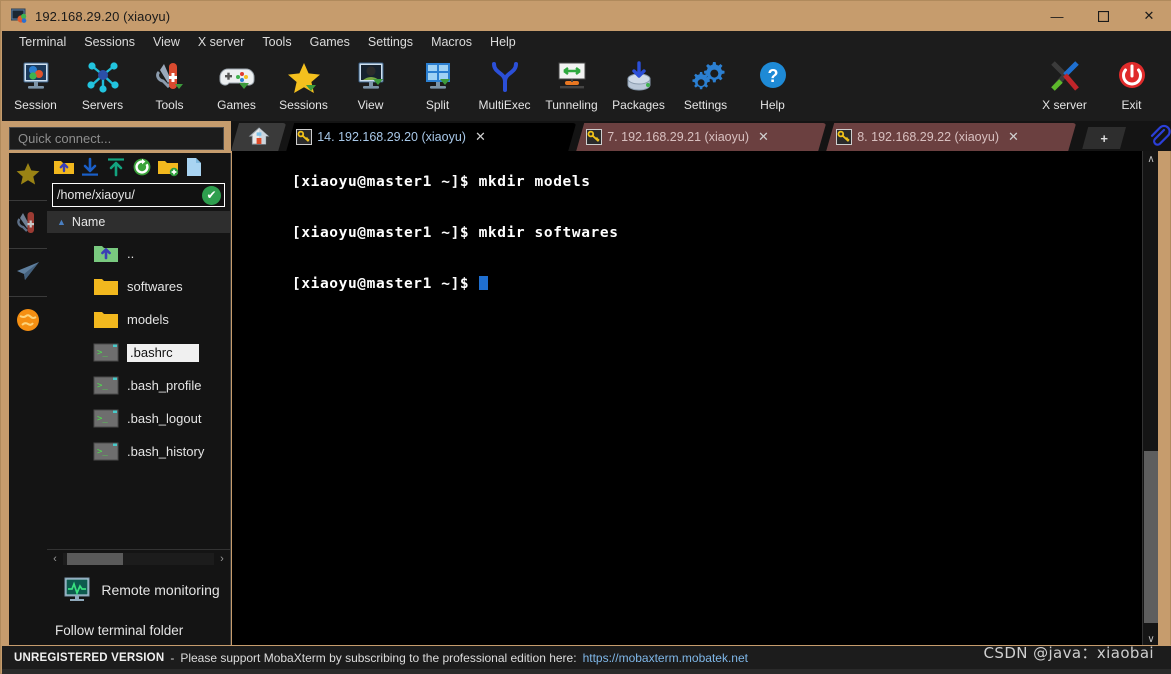 This screenshot has height=674, width=1171. Describe the element at coordinates (1057, 16) in the screenshot. I see `minimize-button: —` at that location.